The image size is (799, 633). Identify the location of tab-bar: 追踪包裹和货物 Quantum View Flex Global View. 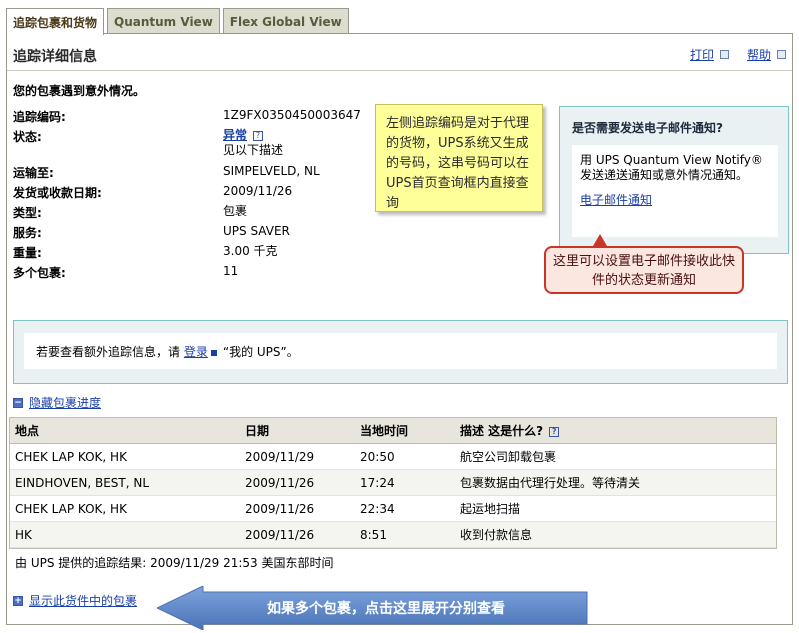
(177, 21).